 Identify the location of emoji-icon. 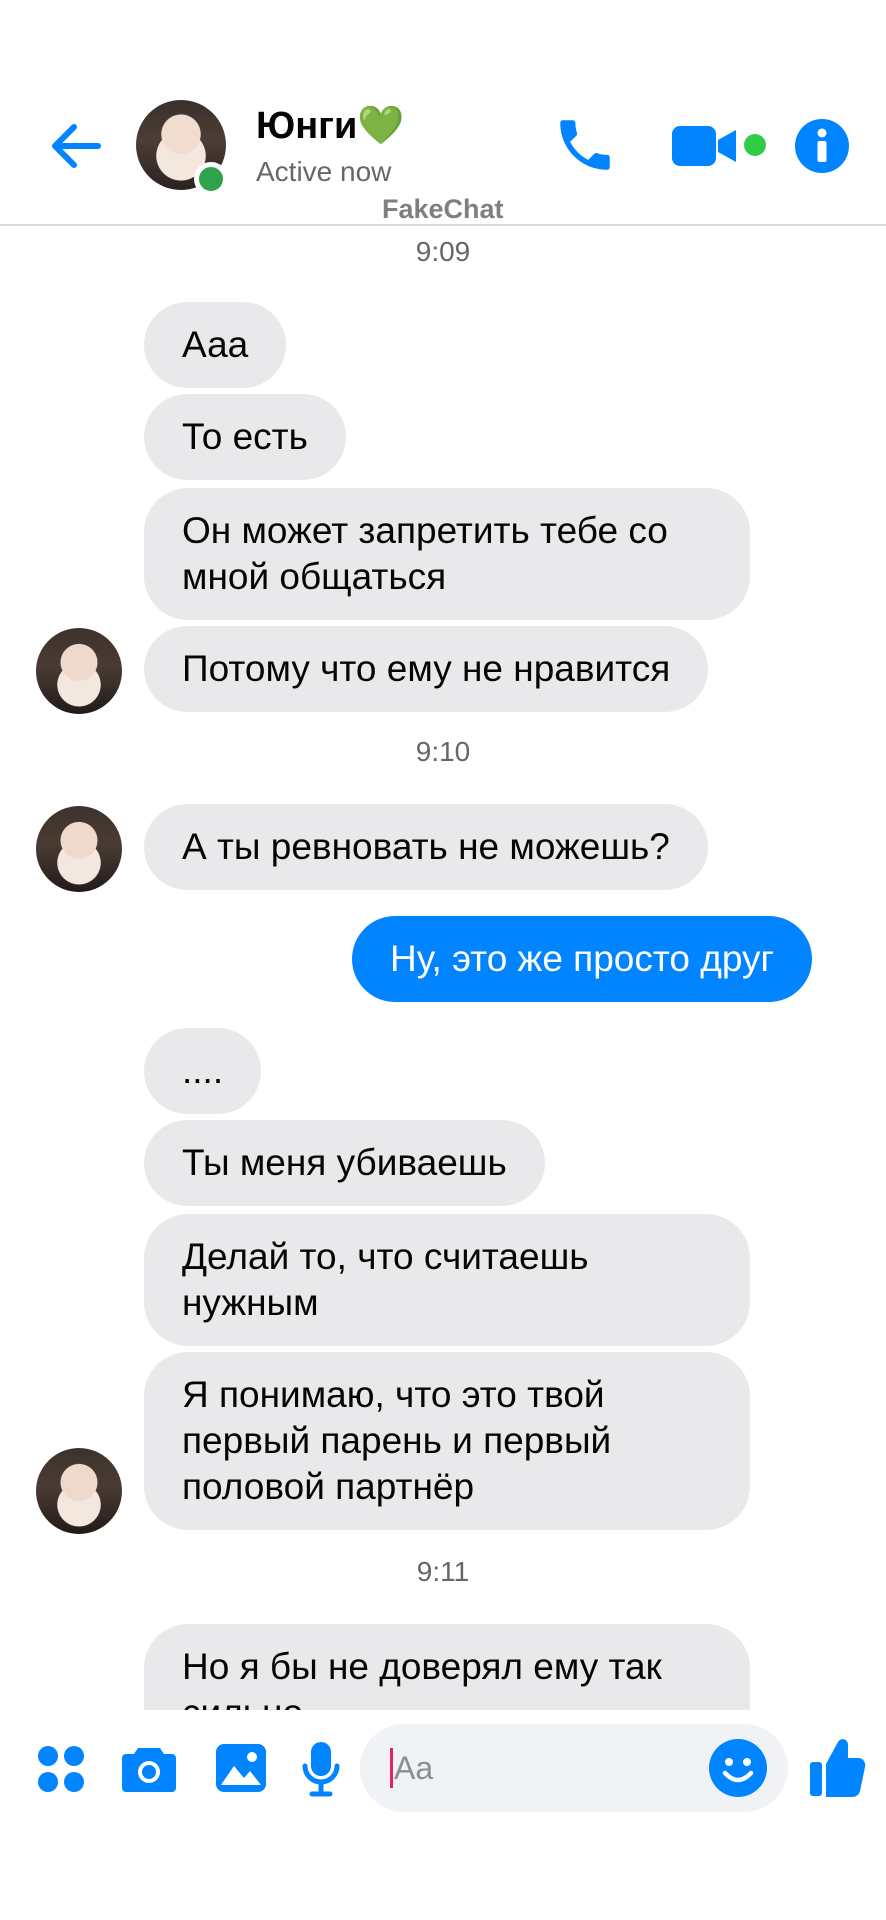
(738, 1768).